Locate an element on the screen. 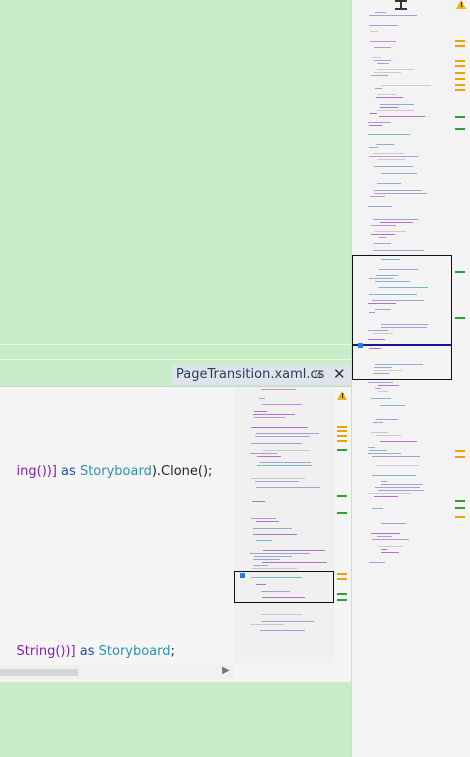 This screenshot has height=757, width=470. close-icon: ✕ is located at coordinates (339, 374).